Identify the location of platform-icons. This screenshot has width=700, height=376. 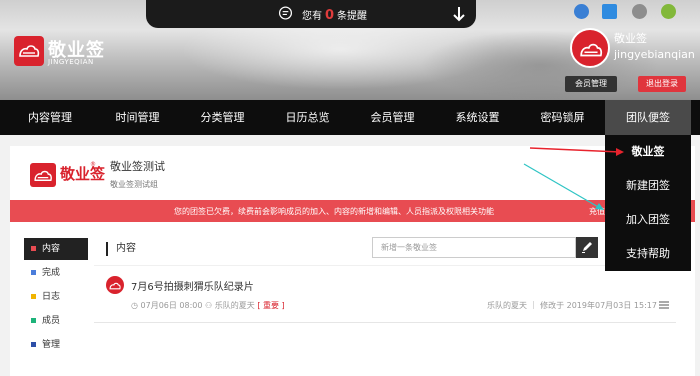
(627, 12).